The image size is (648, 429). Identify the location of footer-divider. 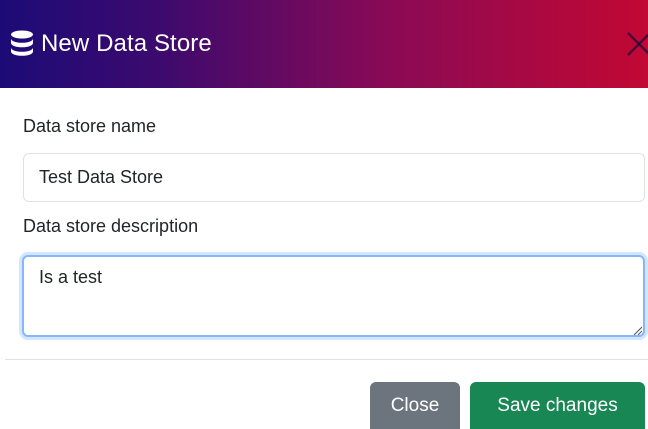
(326, 359).